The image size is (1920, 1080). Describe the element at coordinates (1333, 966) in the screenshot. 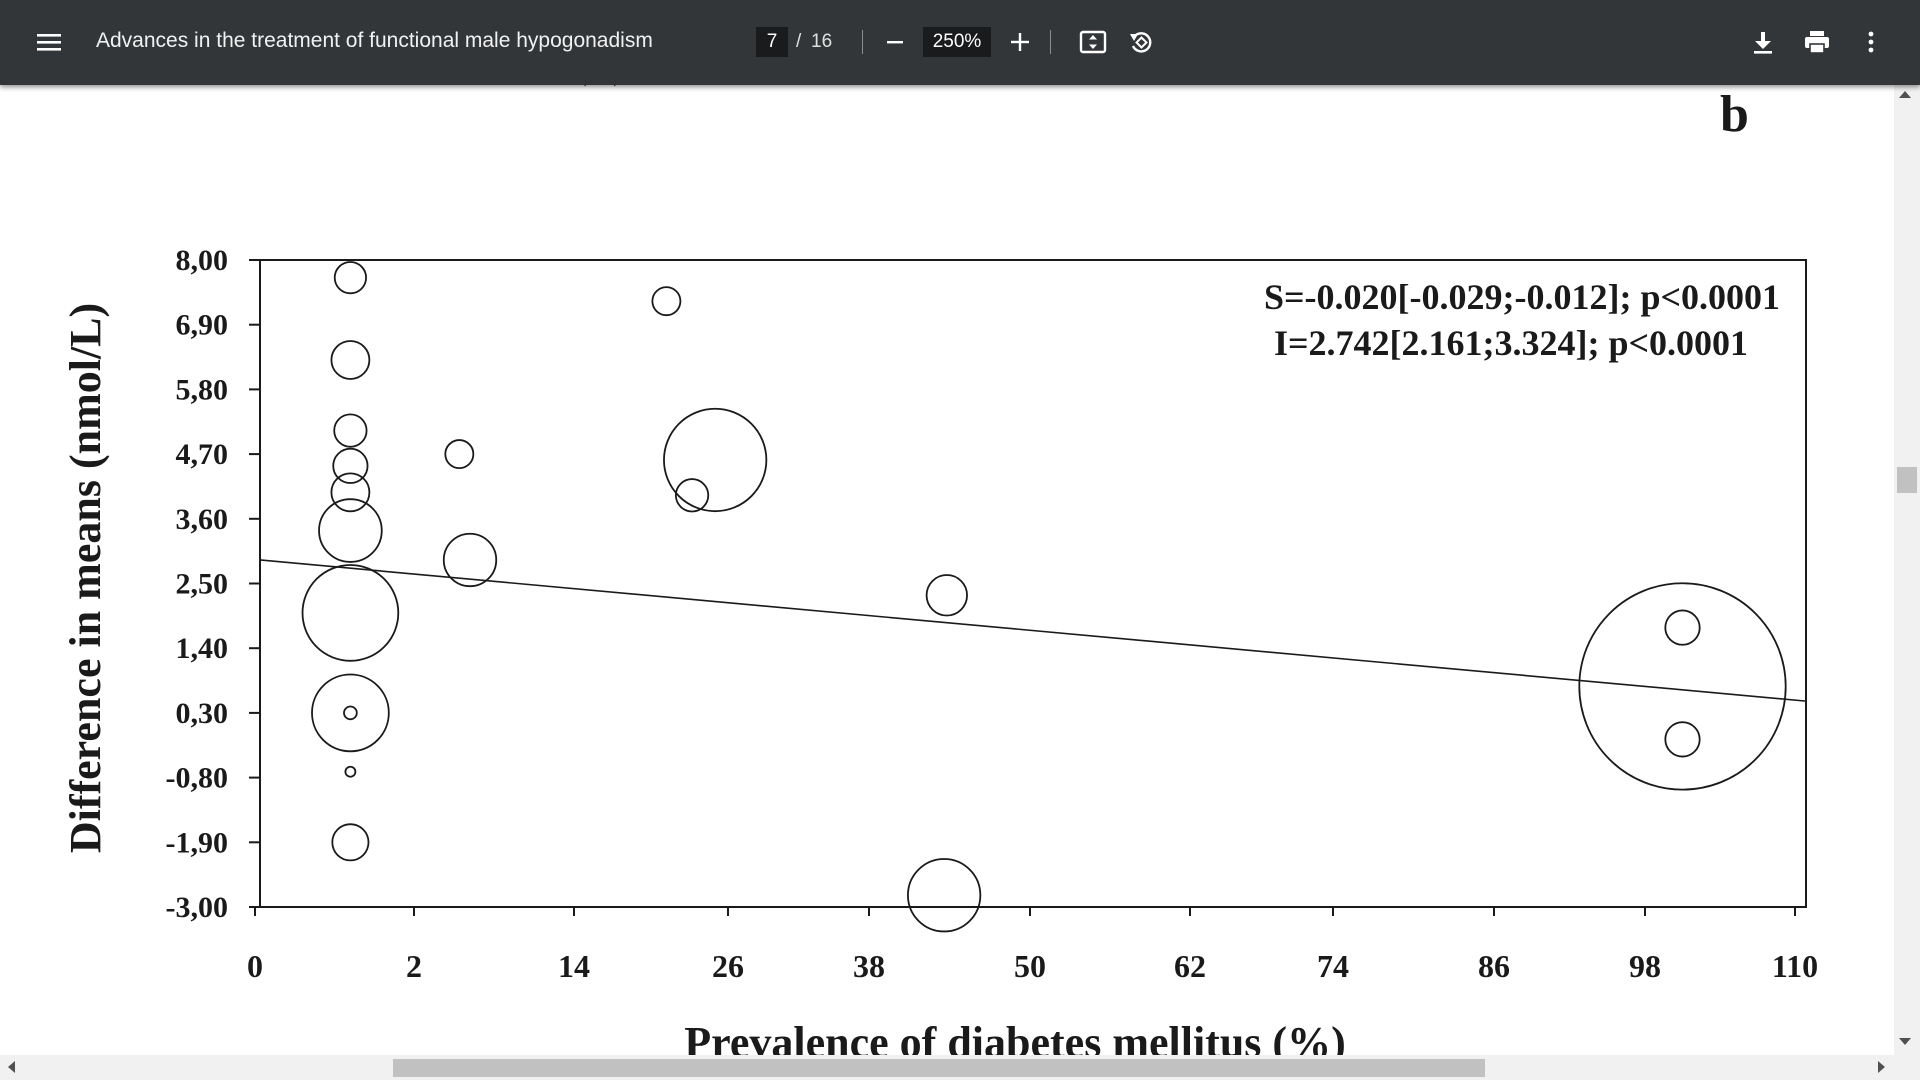

I see `x-tick-label: 74` at that location.